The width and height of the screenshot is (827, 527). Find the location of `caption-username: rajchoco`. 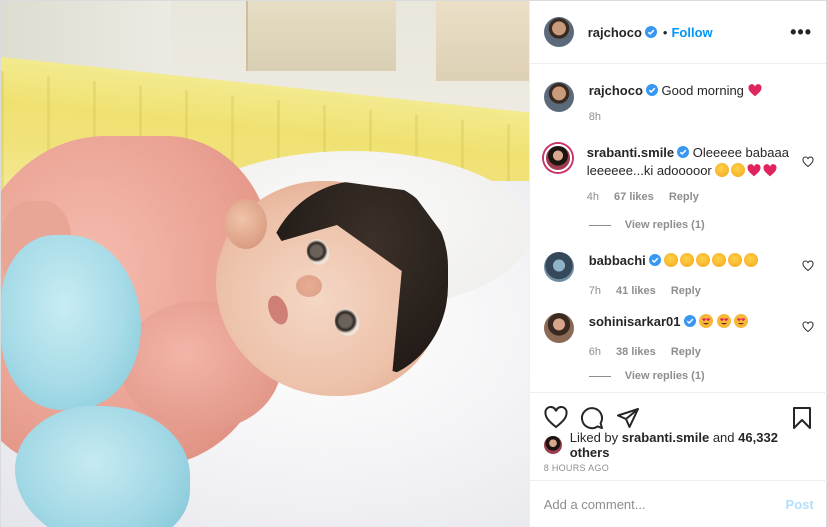

caption-username: rajchoco is located at coordinates (616, 90).